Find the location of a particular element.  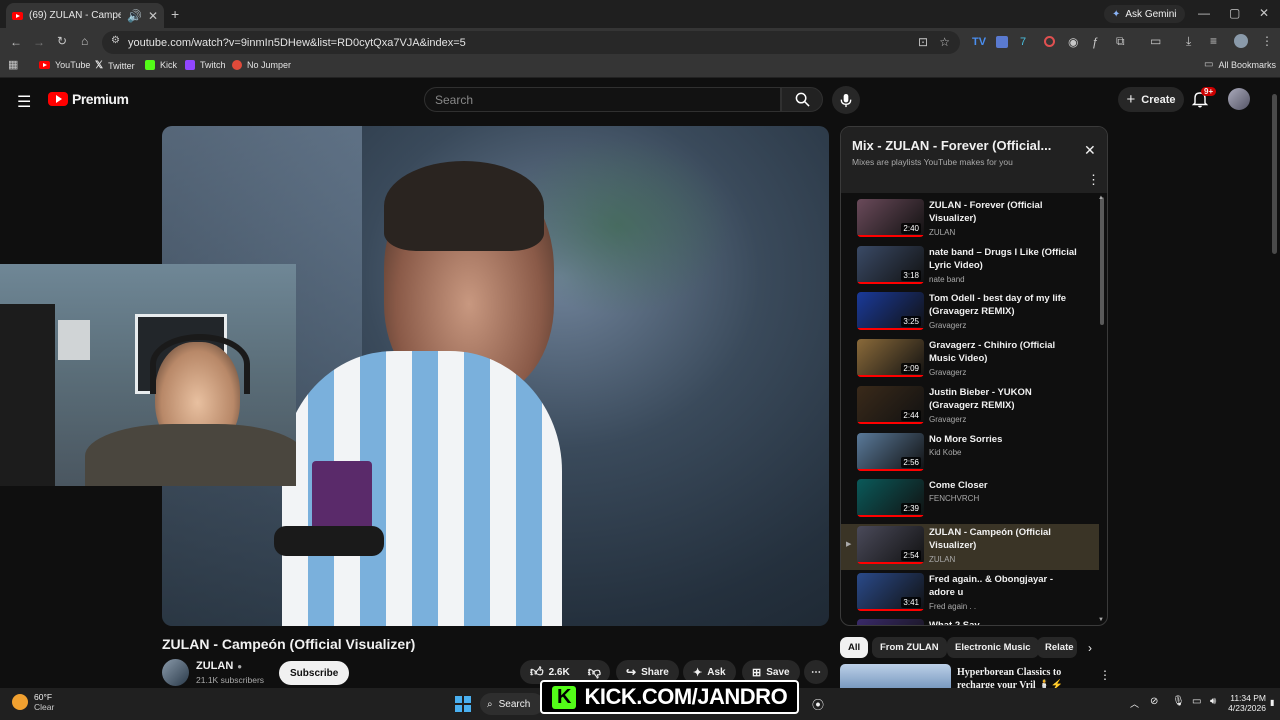

site-info-icon: ⚙ is located at coordinates (115, 41).